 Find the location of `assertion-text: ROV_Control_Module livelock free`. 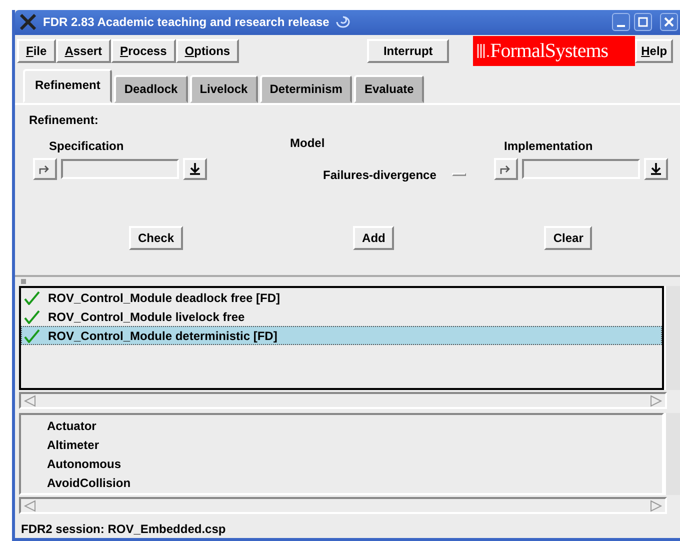

assertion-text: ROV_Control_Module livelock free is located at coordinates (146, 317).